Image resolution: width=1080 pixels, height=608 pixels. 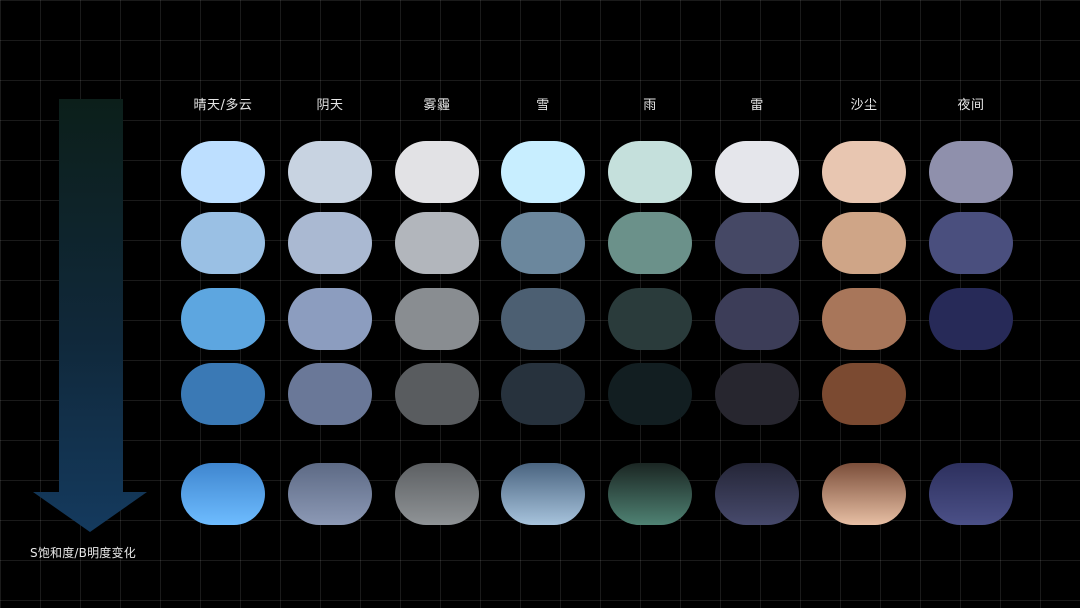 What do you see at coordinates (330, 105) in the screenshot?
I see `column-label: 阴天` at bounding box center [330, 105].